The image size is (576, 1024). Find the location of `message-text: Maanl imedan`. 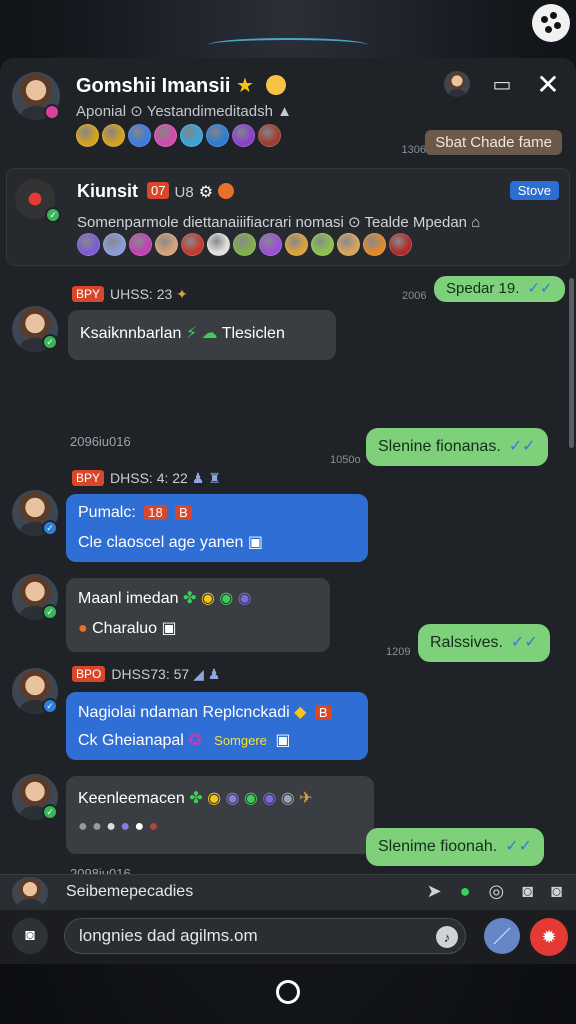

message-text: Maanl imedan is located at coordinates (128, 598).